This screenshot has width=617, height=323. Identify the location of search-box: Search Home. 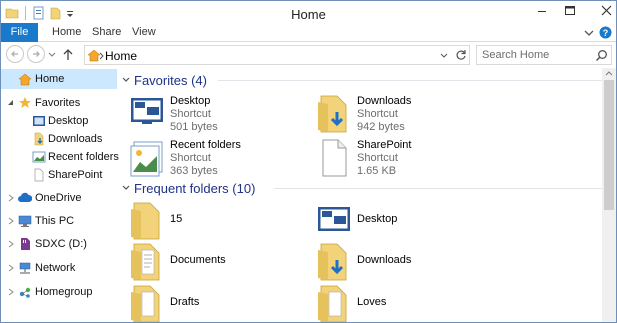
(544, 55).